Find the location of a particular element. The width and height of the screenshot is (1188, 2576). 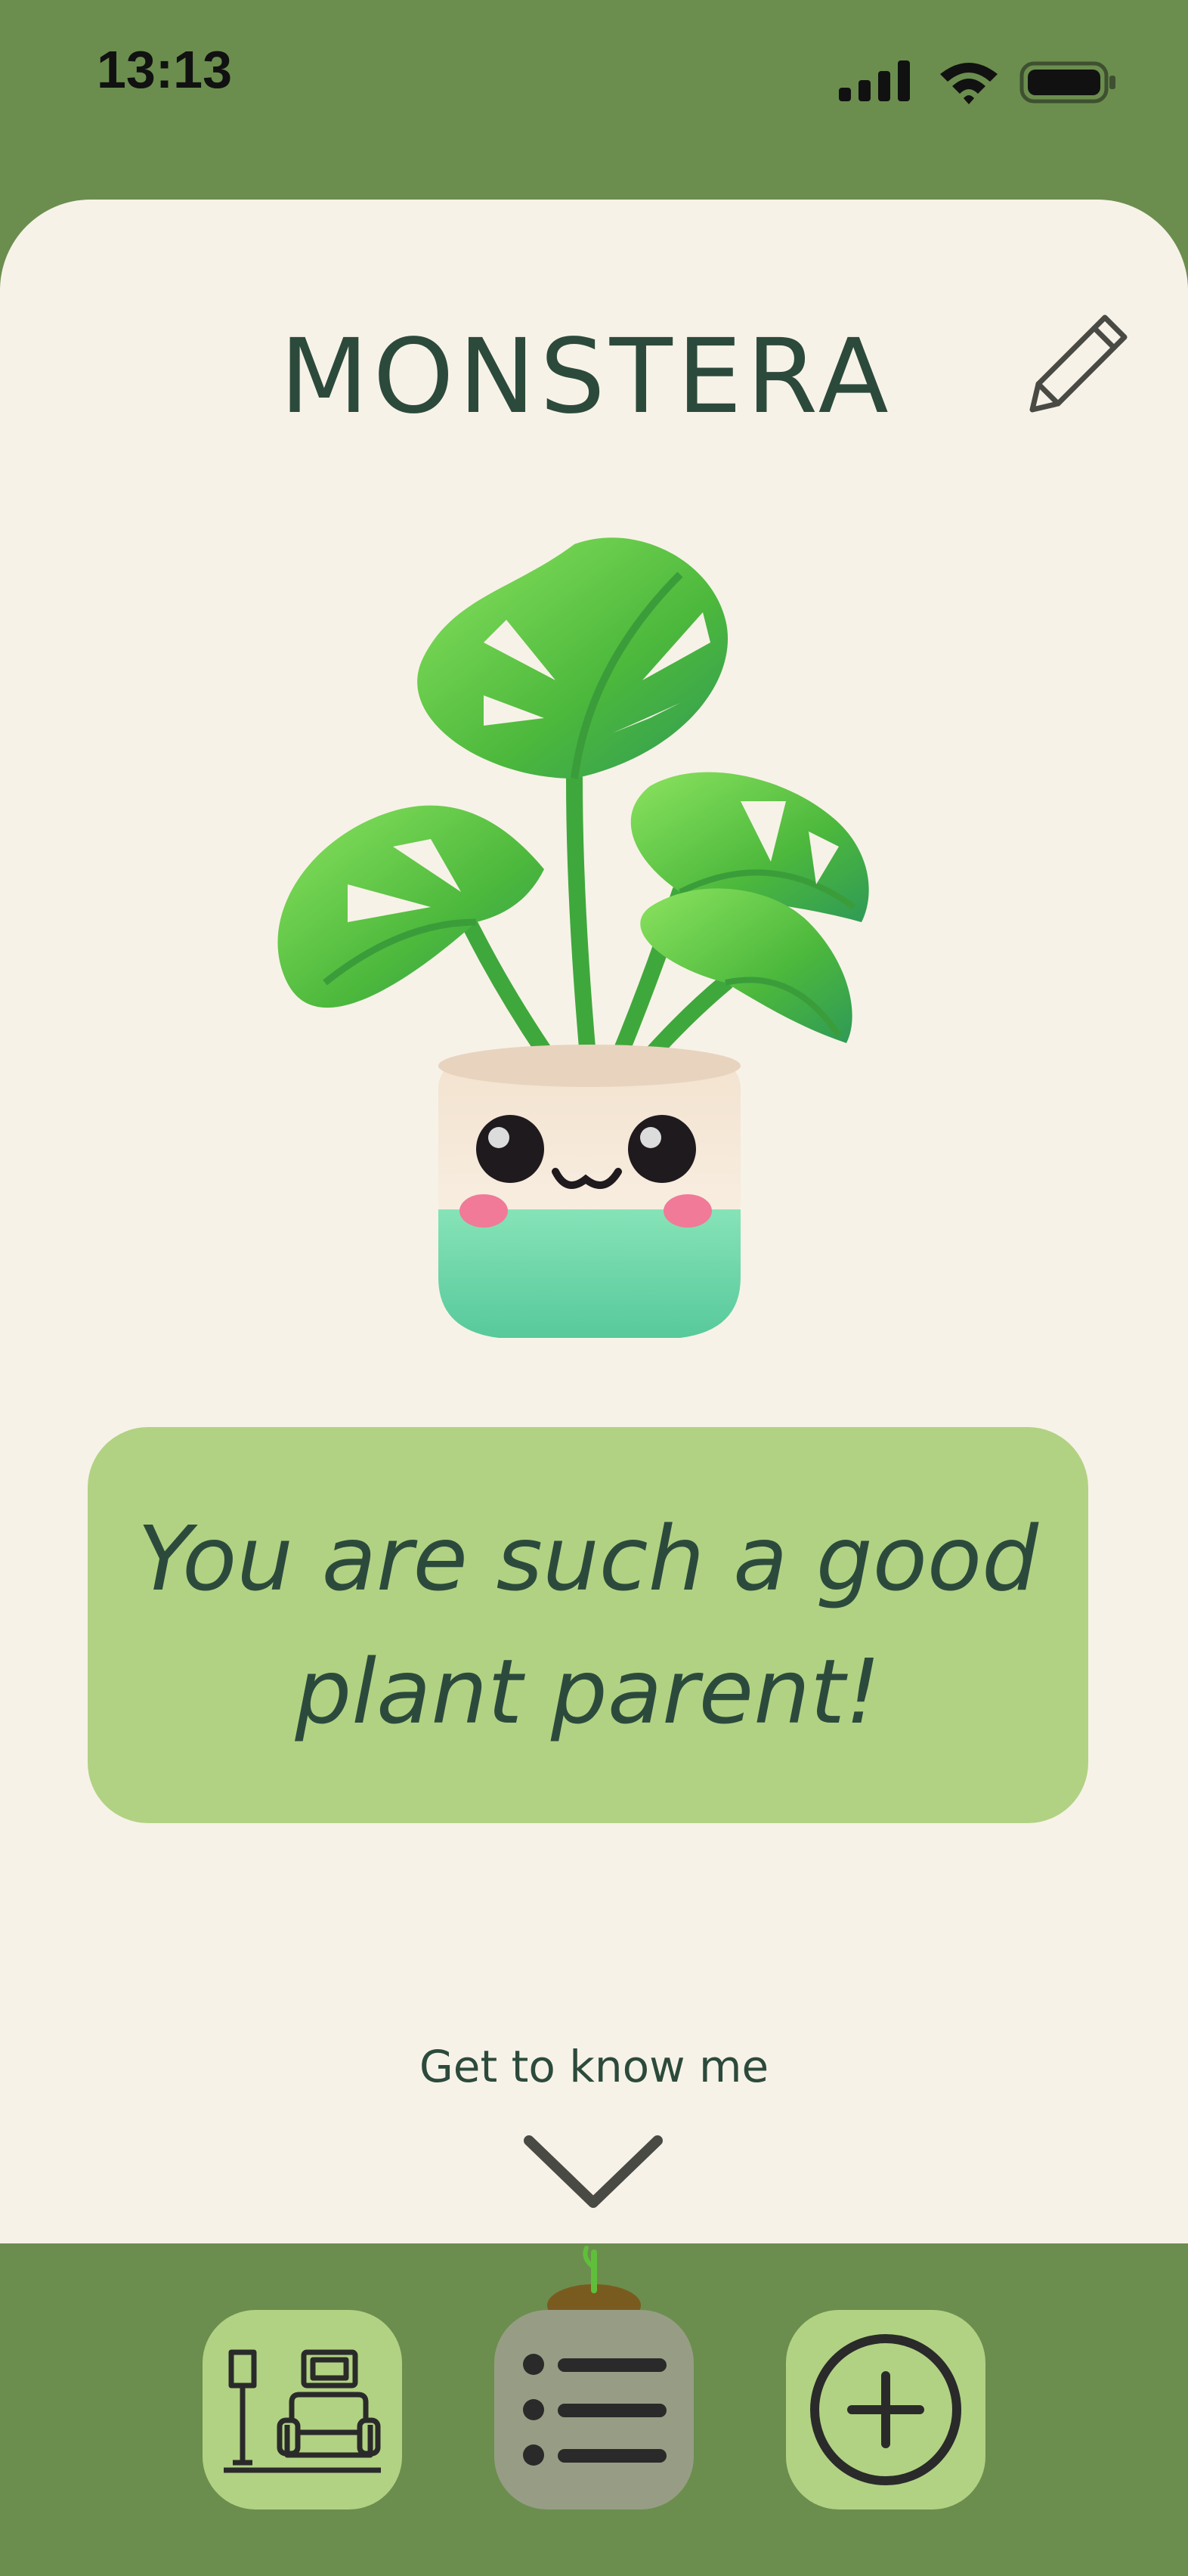

nav-list-button is located at coordinates (594, 2409).